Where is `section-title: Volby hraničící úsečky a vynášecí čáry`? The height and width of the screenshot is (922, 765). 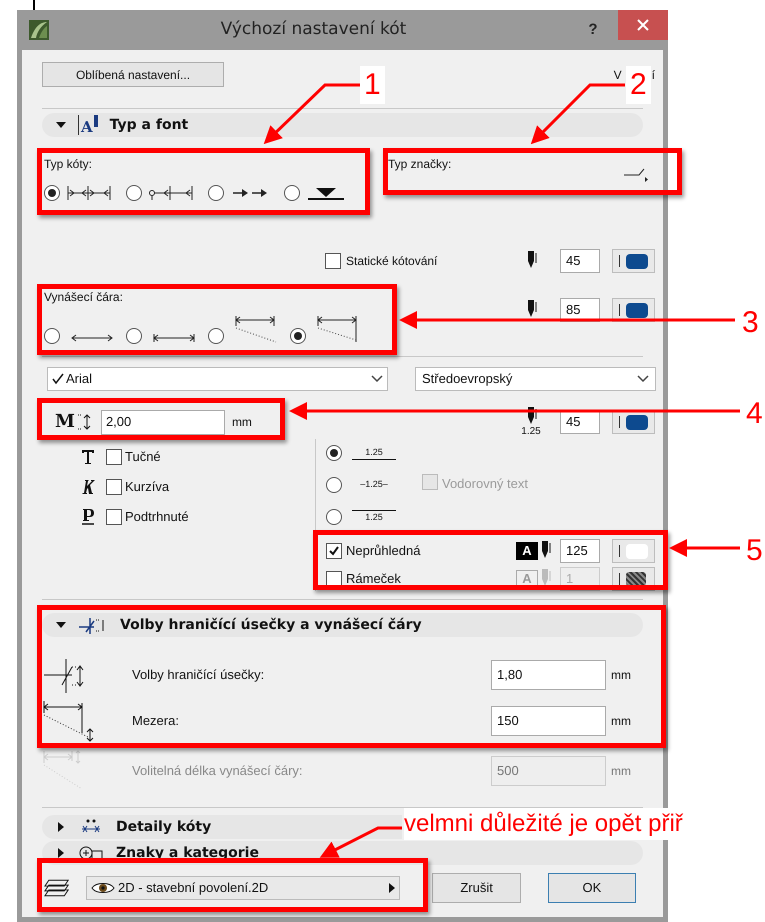
section-title: Volby hraničící úsečky a vynášecí čáry is located at coordinates (271, 625).